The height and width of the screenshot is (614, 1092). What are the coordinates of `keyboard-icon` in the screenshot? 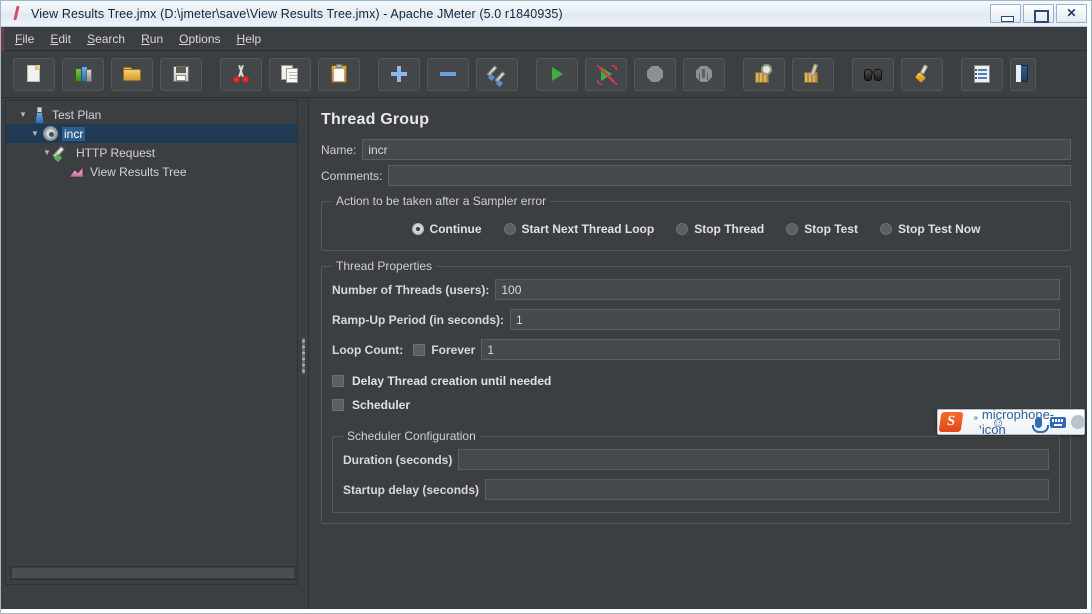 It's located at (1058, 422).